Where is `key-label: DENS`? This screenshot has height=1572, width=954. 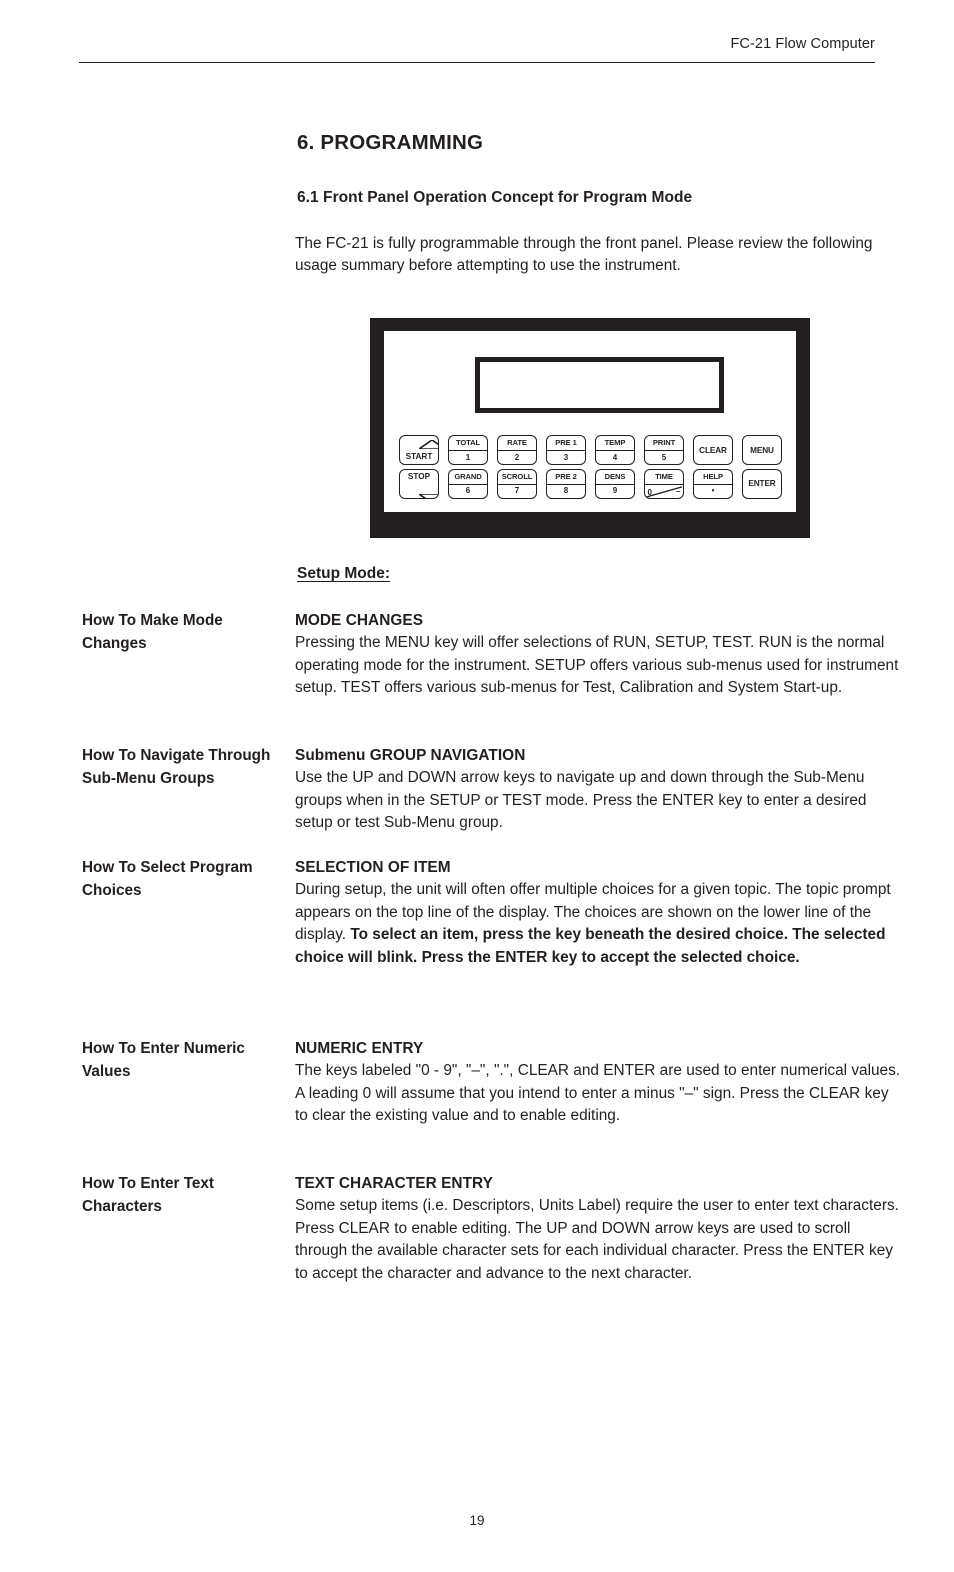
key-label: DENS is located at coordinates (615, 477).